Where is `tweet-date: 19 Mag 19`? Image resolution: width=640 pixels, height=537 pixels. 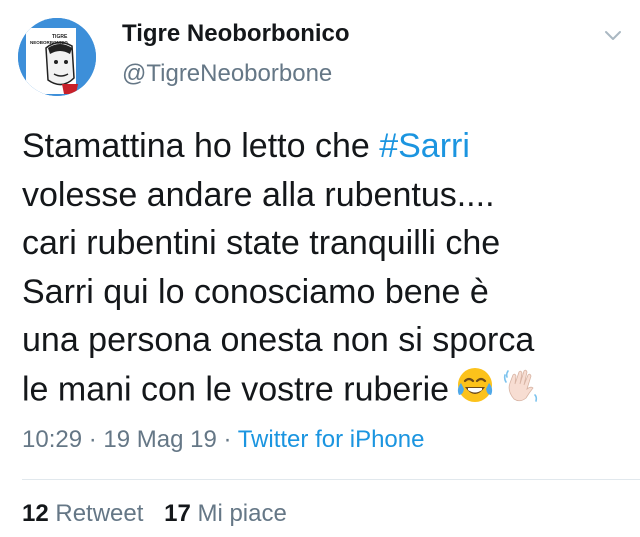
tweet-date: 19 Mag 19 is located at coordinates (159, 439).